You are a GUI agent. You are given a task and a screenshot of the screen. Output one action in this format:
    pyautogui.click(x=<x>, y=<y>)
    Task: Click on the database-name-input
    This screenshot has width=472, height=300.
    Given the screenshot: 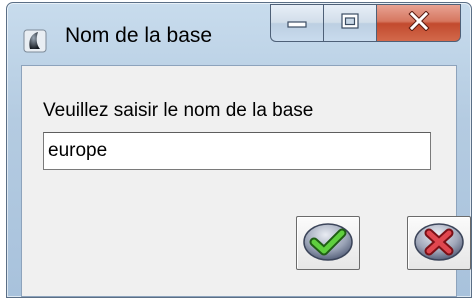 What is the action you would take?
    pyautogui.click(x=237, y=151)
    